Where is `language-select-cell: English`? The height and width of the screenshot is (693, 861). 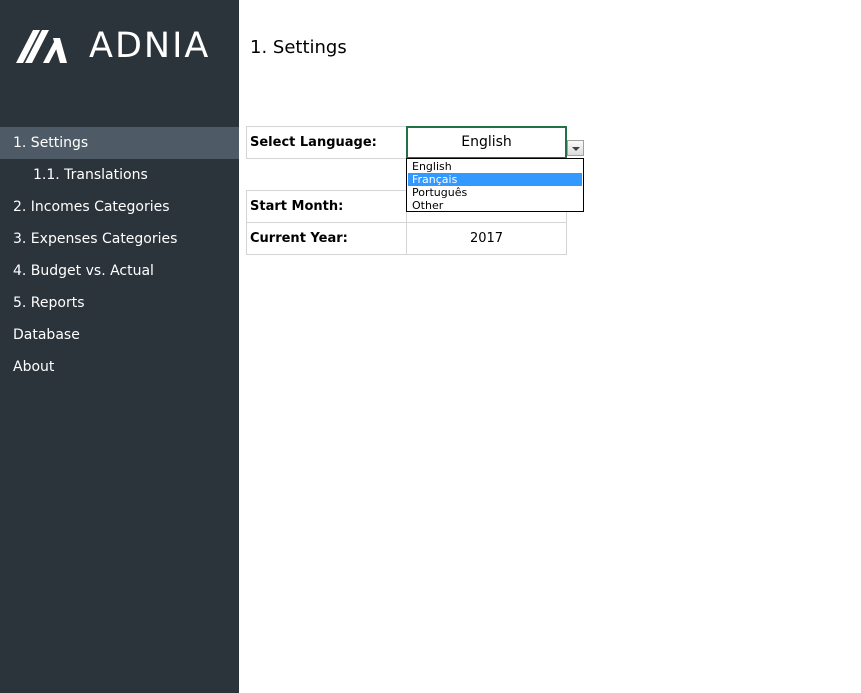 language-select-cell: English is located at coordinates (486, 142).